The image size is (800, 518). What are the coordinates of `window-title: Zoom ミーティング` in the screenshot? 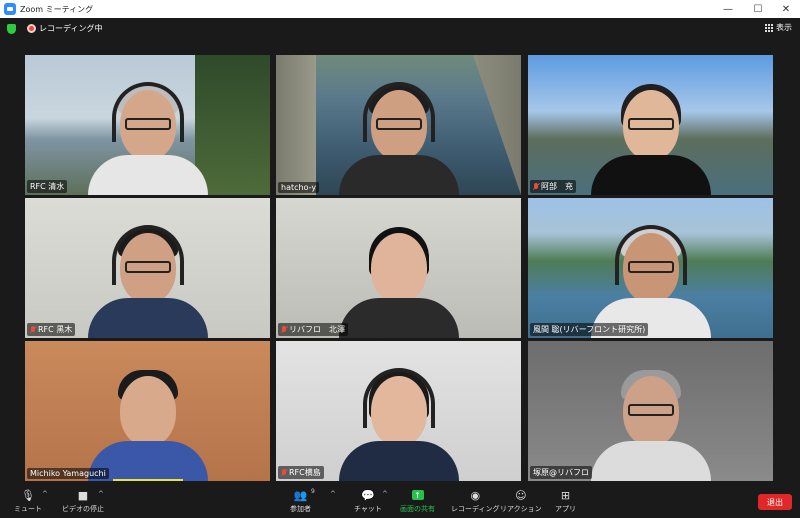 It's located at (57, 9).